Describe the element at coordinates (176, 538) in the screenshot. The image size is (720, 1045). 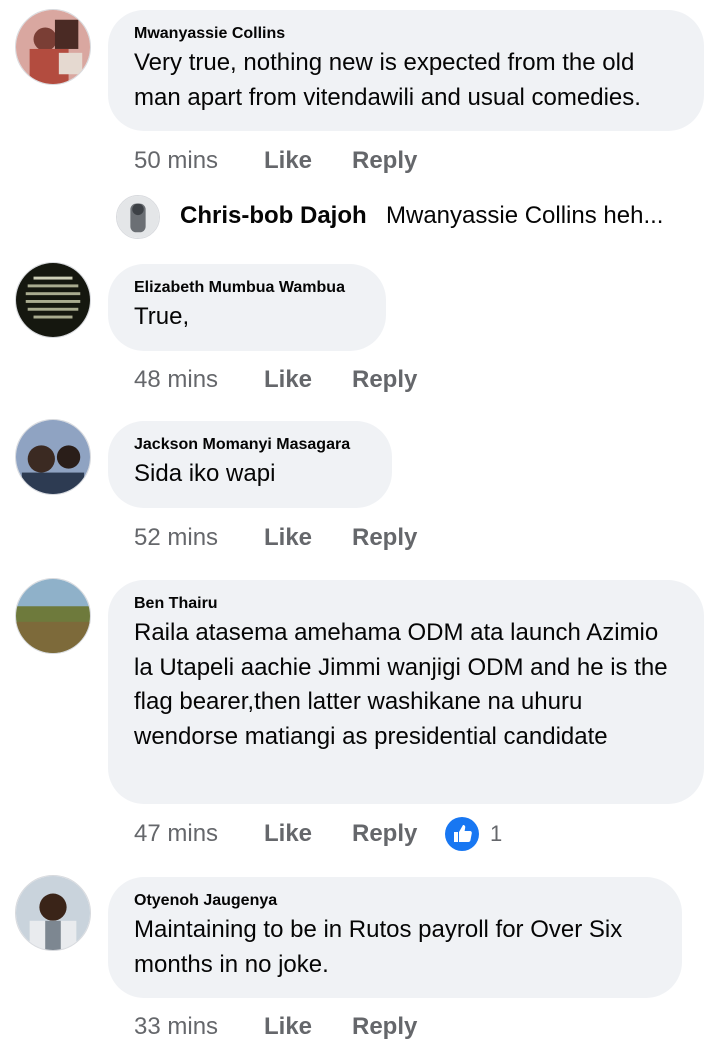
I see `comment-time: 52 mins` at that location.